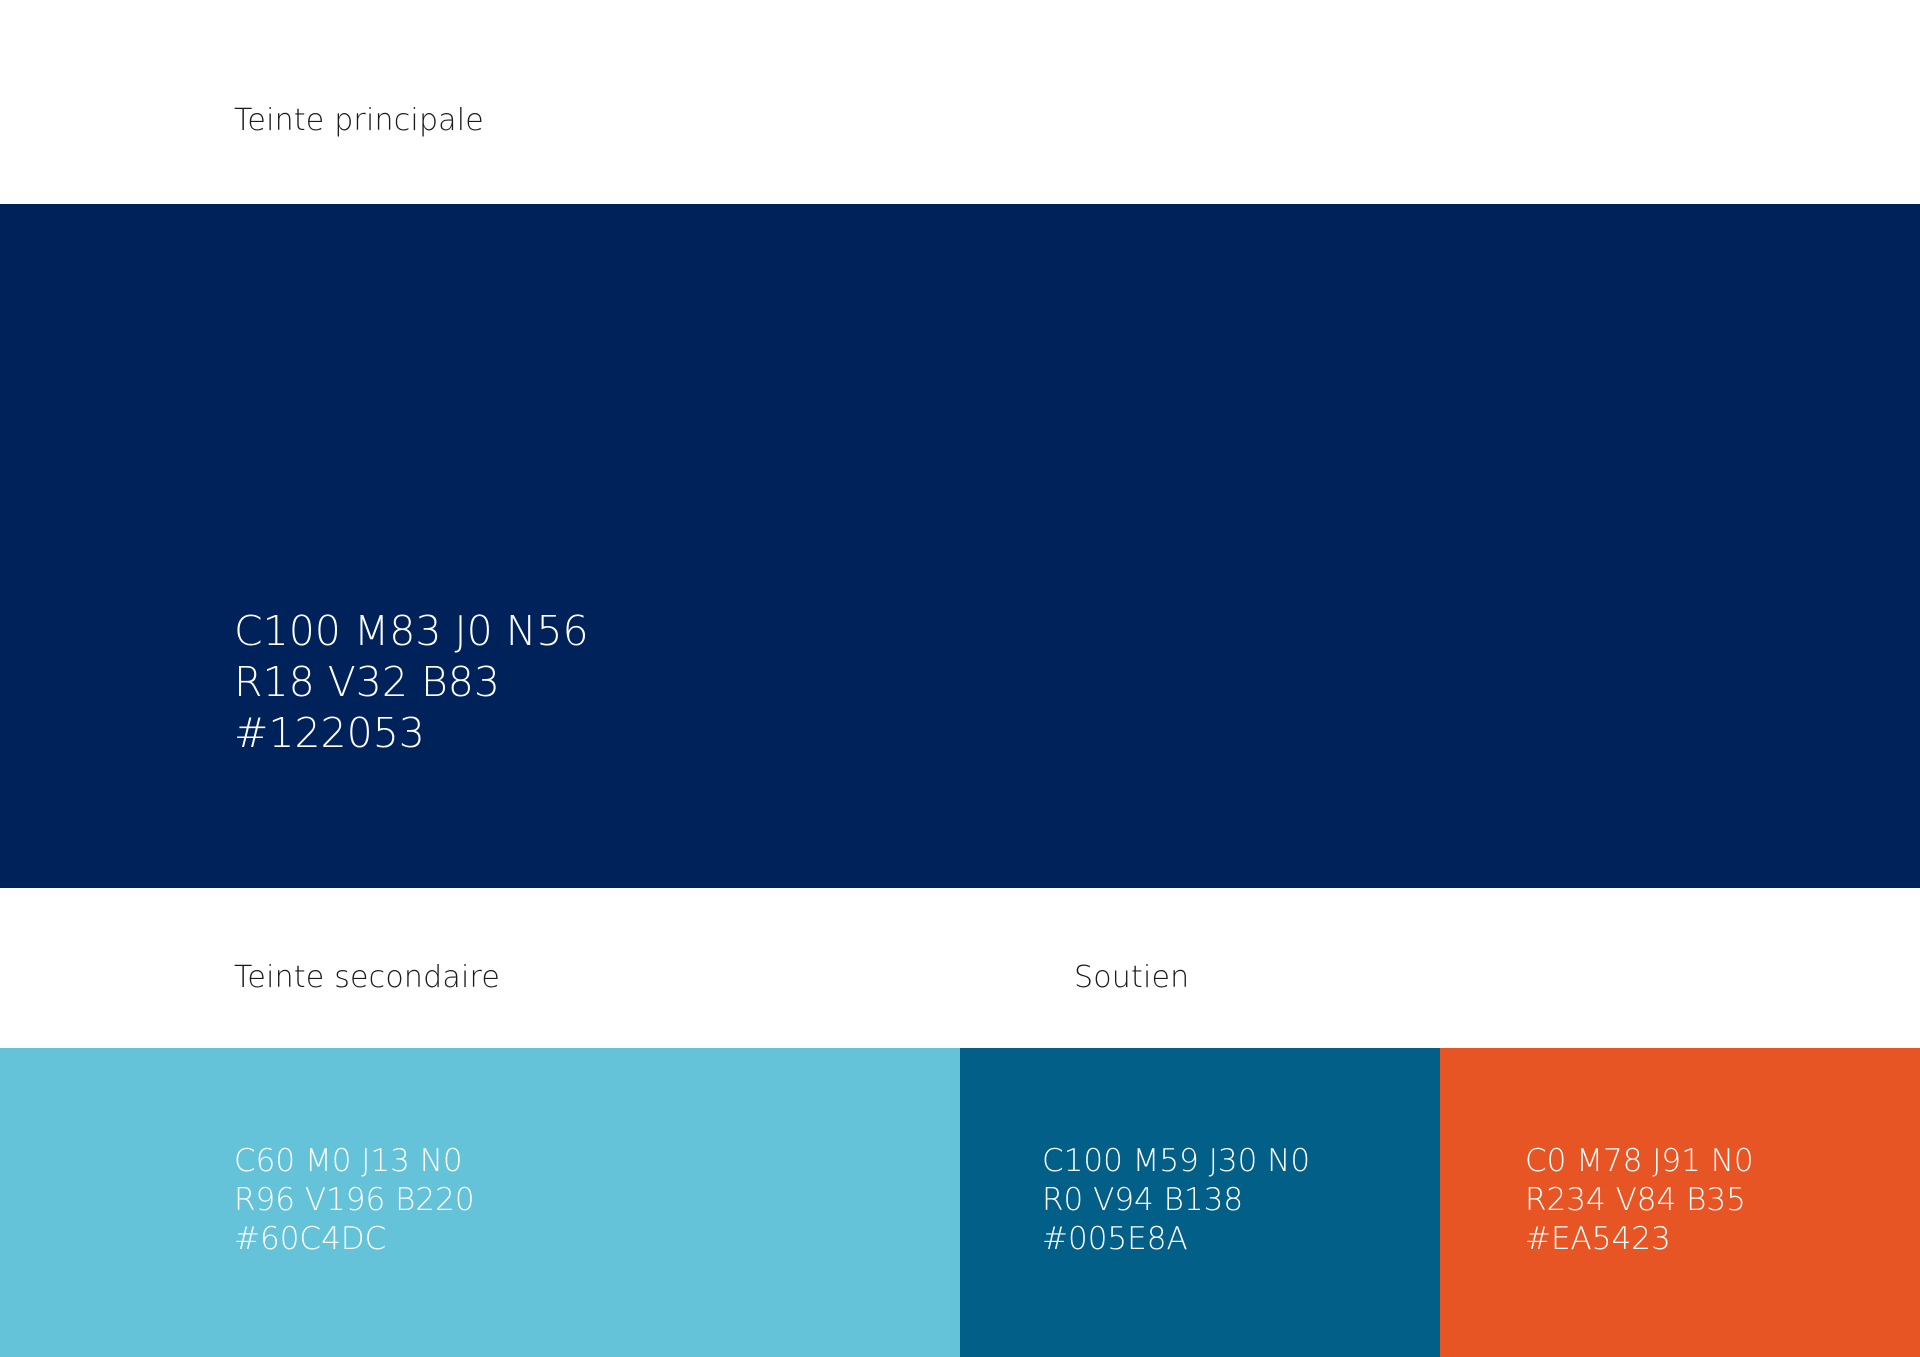  I want to click on secondary-color-swatch, so click(480, 1202).